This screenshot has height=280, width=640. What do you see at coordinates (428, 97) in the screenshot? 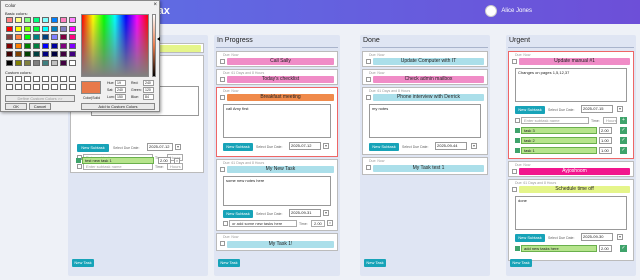
I see `task-title: Phone interview with Derrick` at bounding box center [428, 97].